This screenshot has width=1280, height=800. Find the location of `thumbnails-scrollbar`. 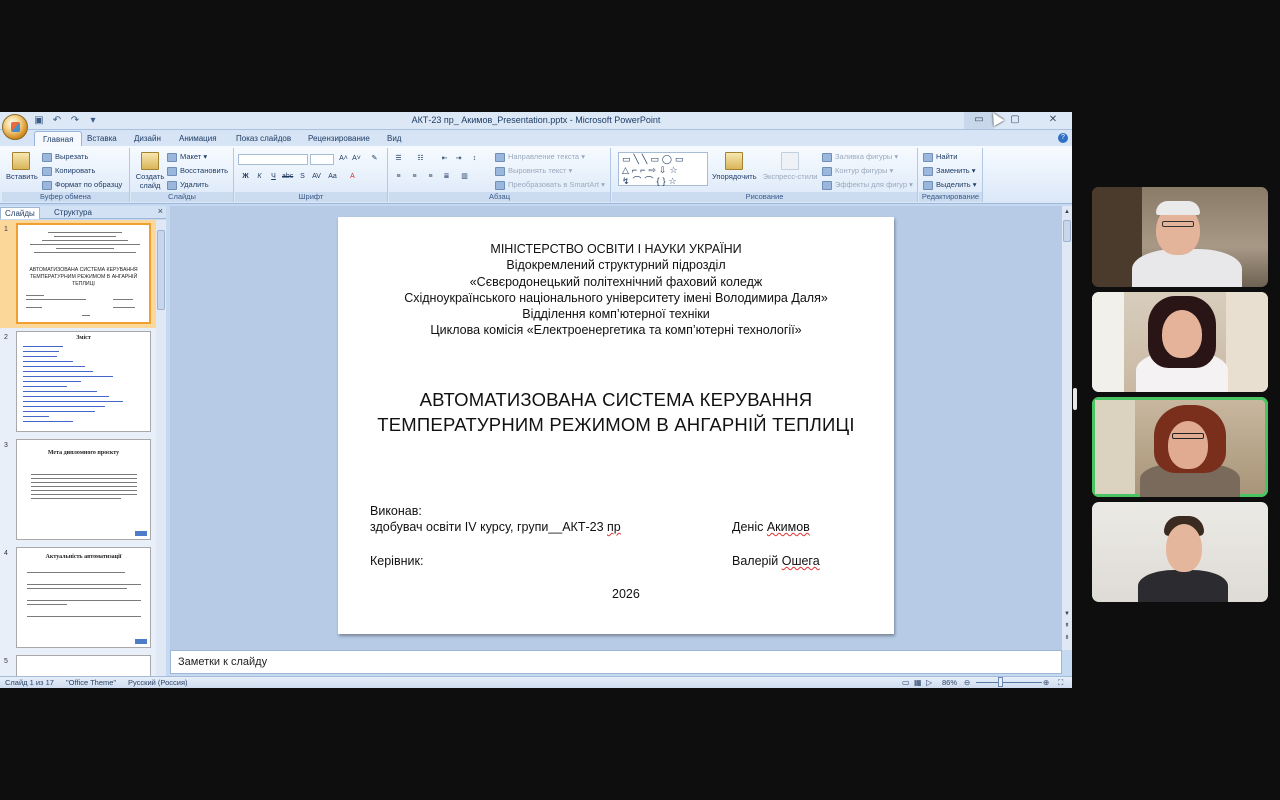

thumbnails-scrollbar is located at coordinates (161, 448).